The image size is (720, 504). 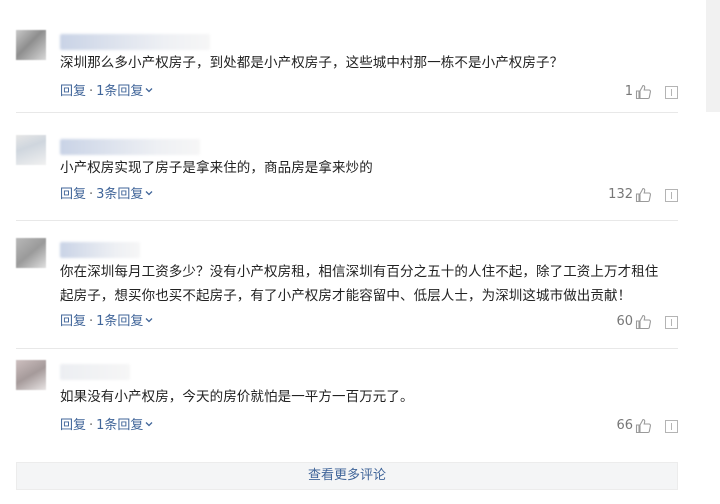 I want to click on comment-stats: 132, so click(x=643, y=195).